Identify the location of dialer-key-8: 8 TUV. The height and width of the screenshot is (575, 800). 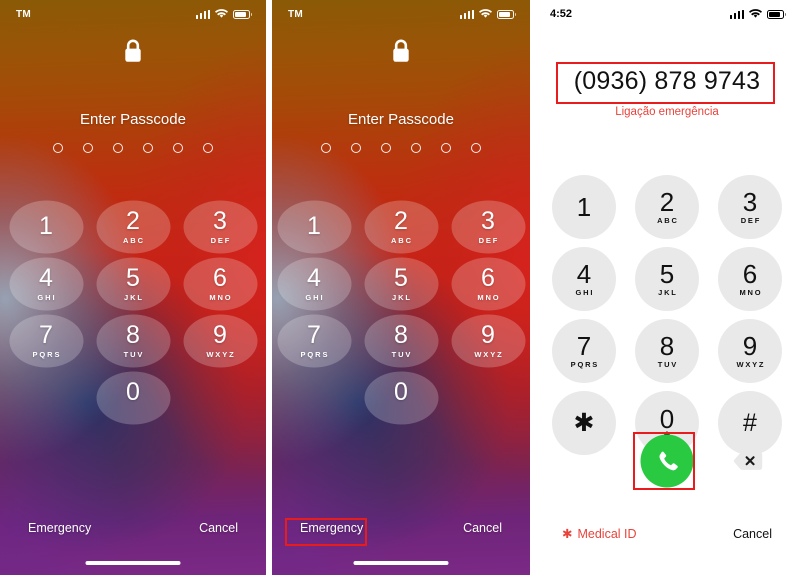
(667, 351).